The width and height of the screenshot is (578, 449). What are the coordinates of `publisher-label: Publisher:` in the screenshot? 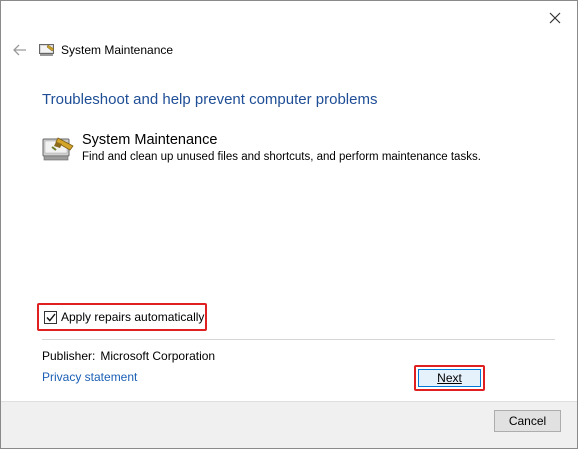 It's located at (69, 356).